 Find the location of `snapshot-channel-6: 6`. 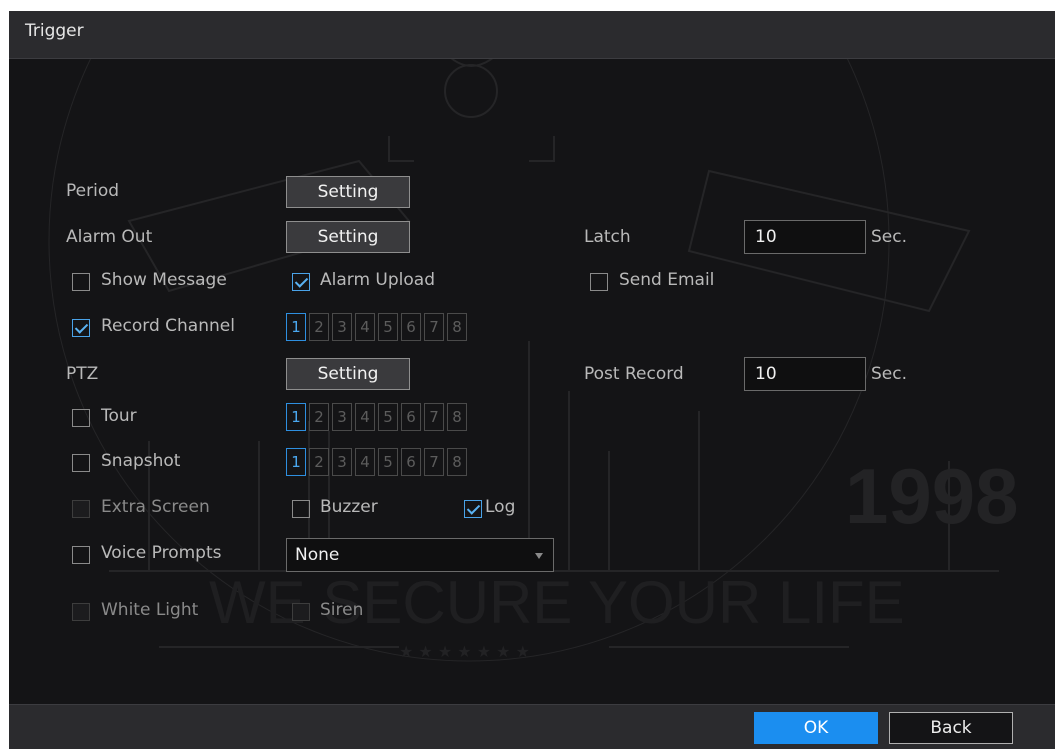

snapshot-channel-6: 6 is located at coordinates (411, 462).